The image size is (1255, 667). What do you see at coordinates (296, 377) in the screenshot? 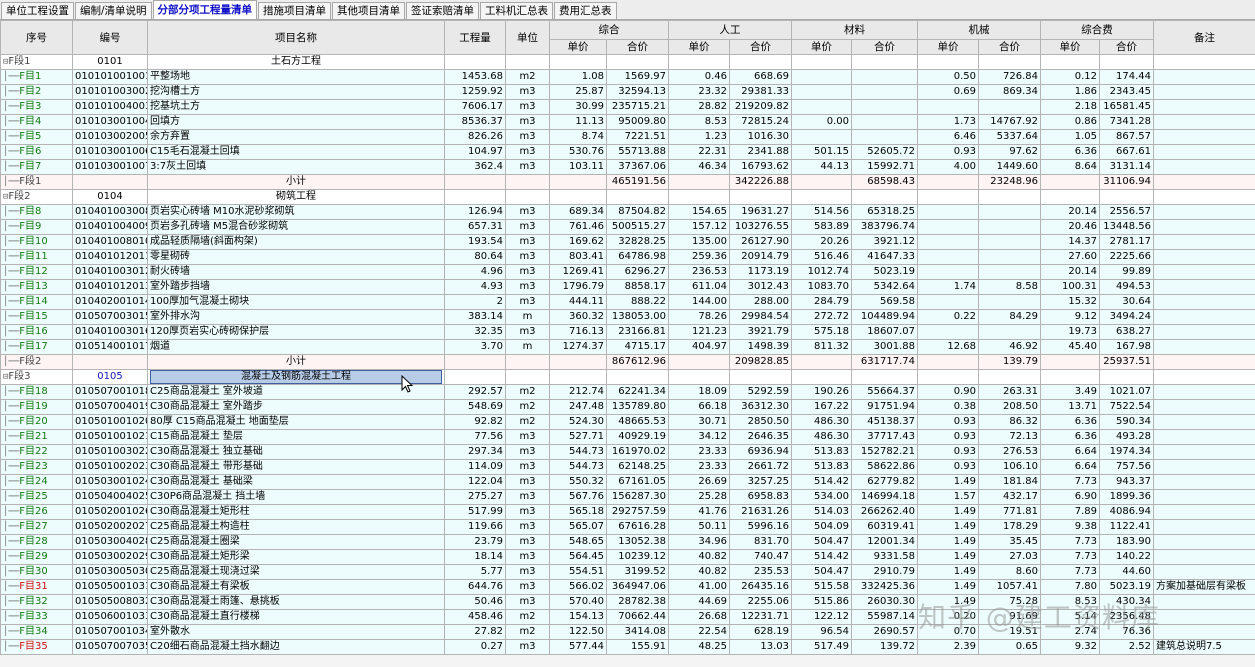
I see `selected-cell: 混凝土及钢筋混凝土工程` at bounding box center [296, 377].